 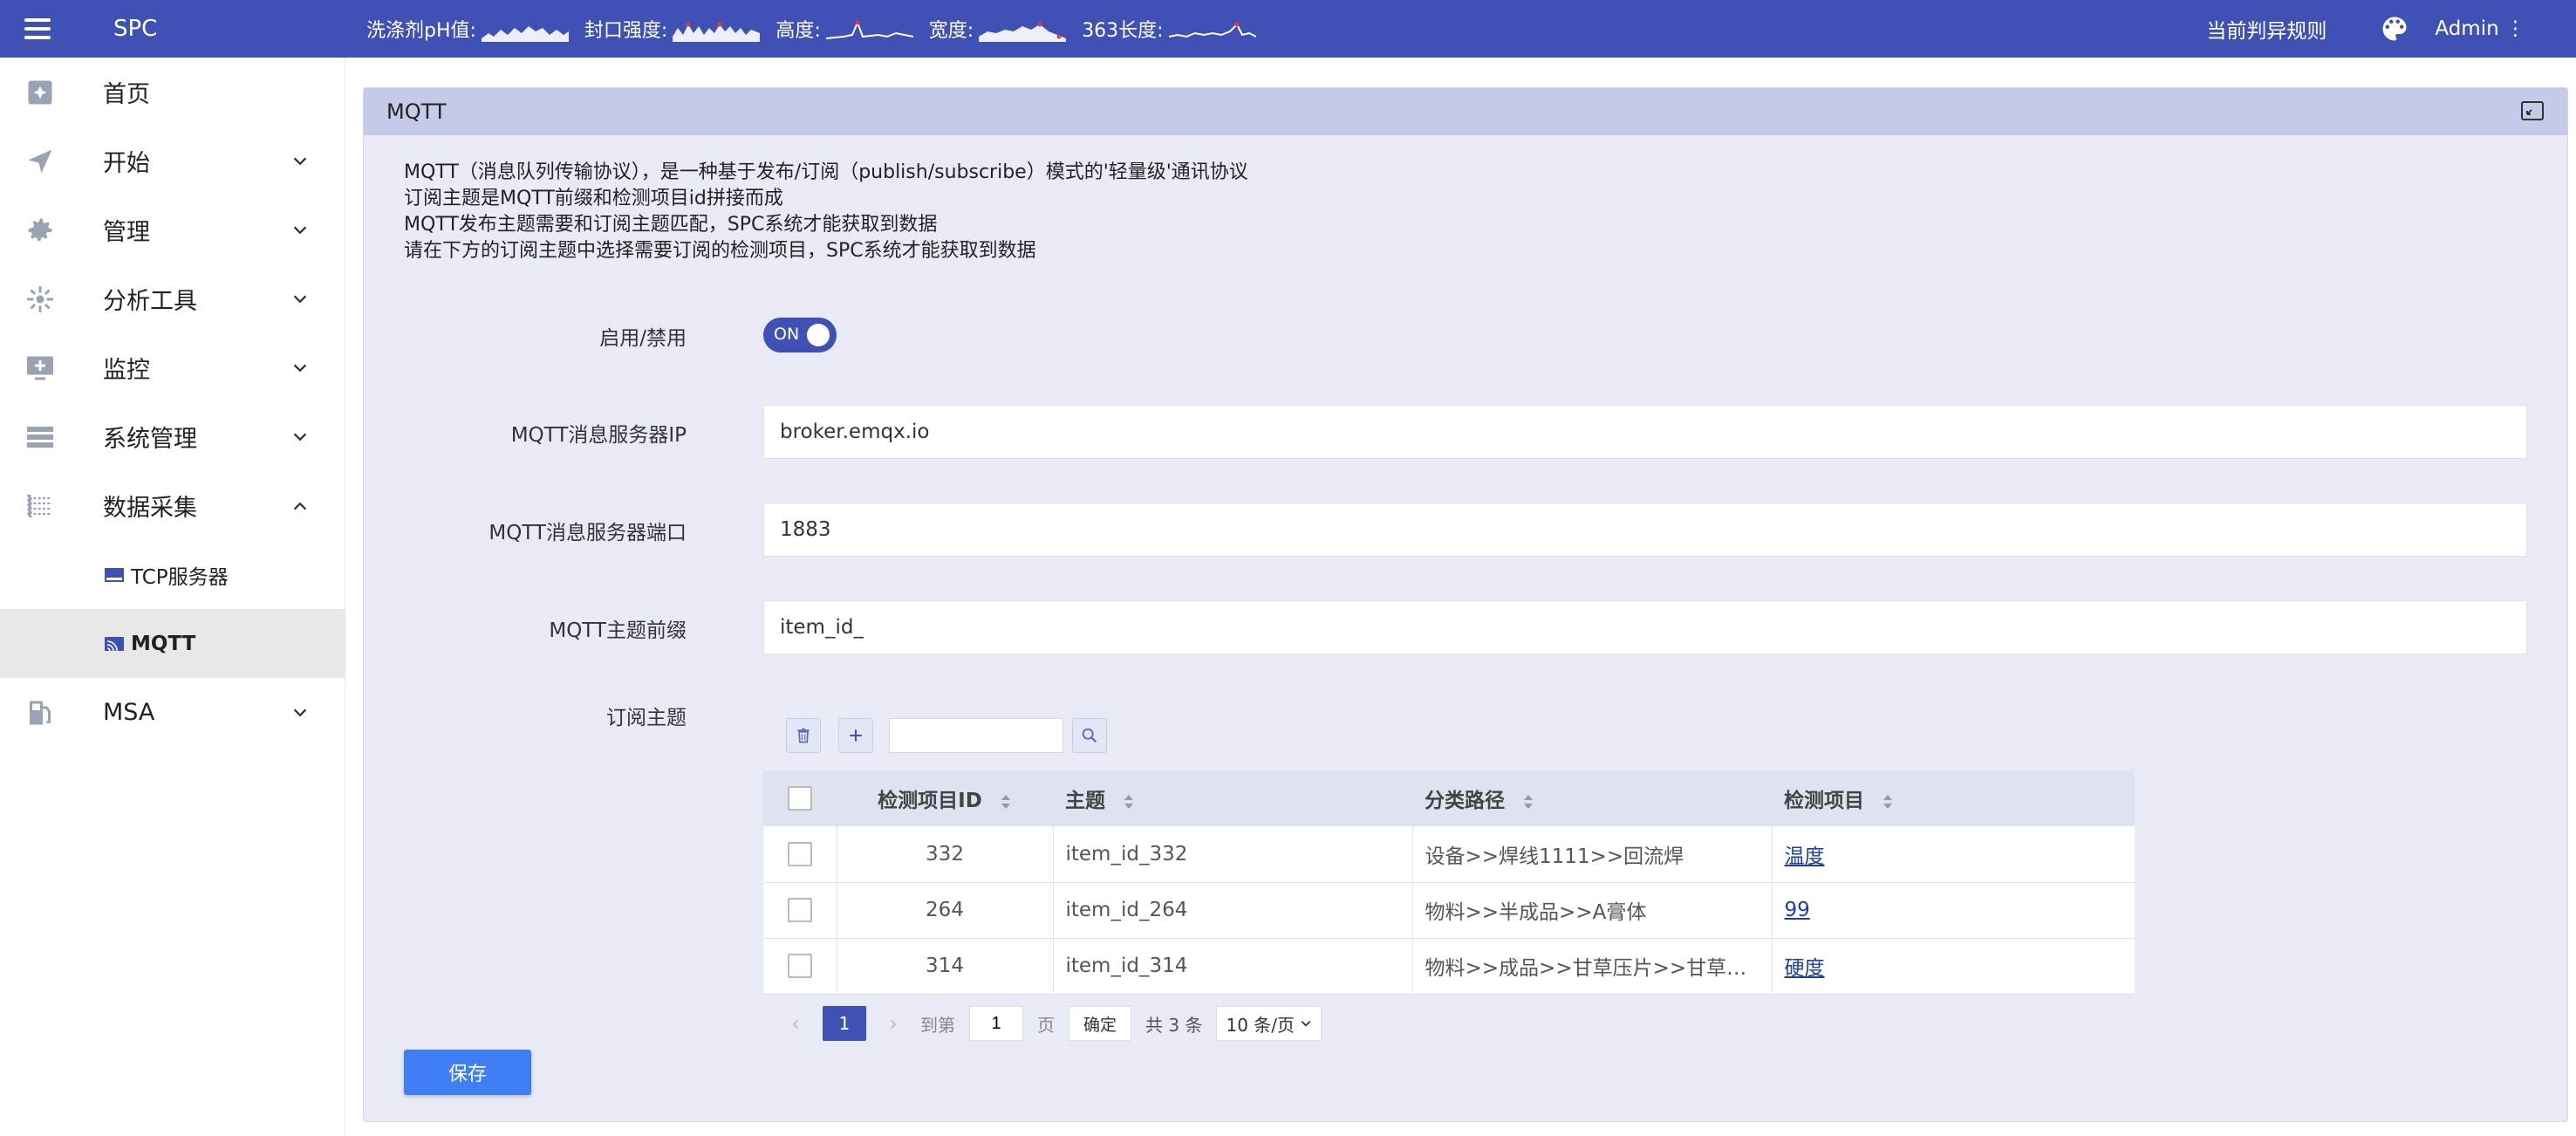 What do you see at coordinates (720, 251) in the screenshot?
I see `description-line: 请在下方的订阅主题中选择需要订阅的检测项目，SPC系统才能获取到数据` at bounding box center [720, 251].